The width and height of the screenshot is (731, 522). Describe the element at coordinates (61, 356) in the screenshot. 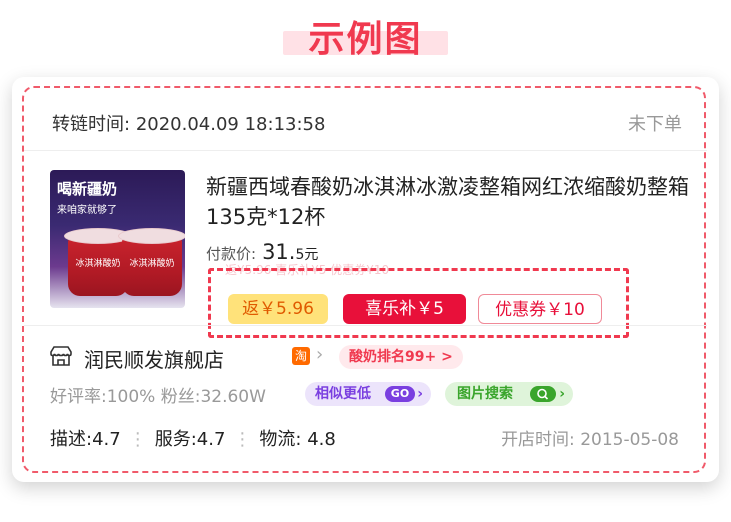

I see `store-icon` at that location.